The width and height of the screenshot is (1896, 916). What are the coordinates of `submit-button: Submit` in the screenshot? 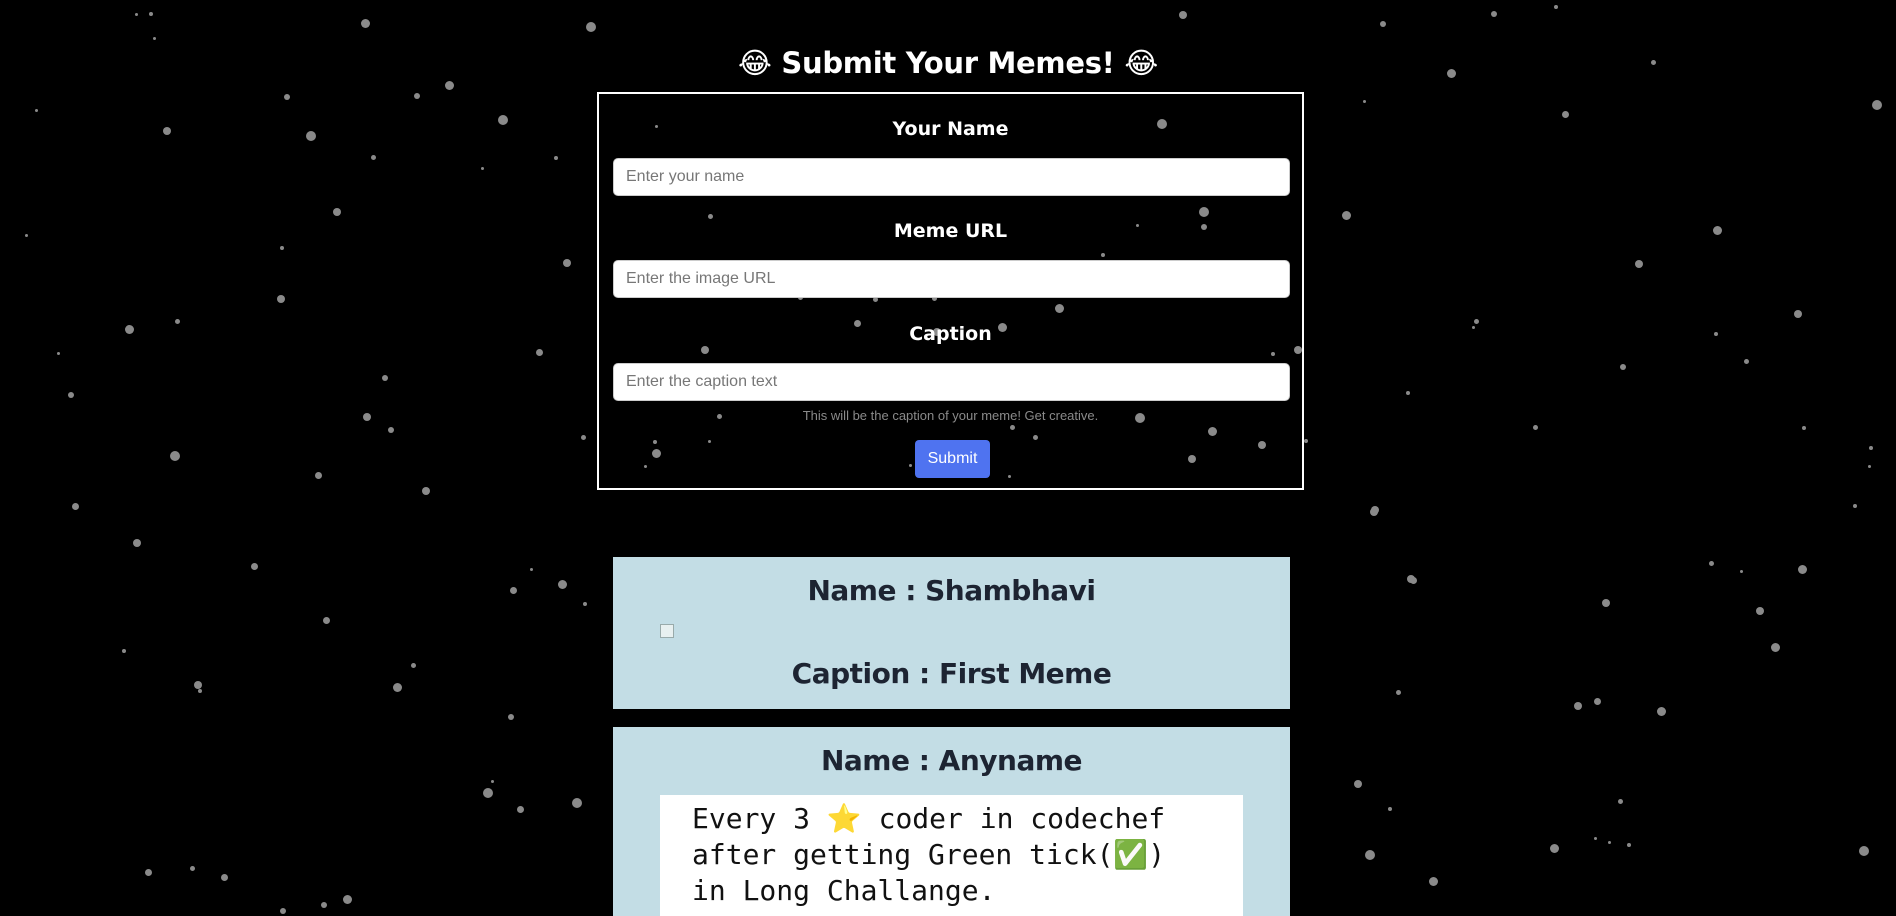 It's located at (952, 459).